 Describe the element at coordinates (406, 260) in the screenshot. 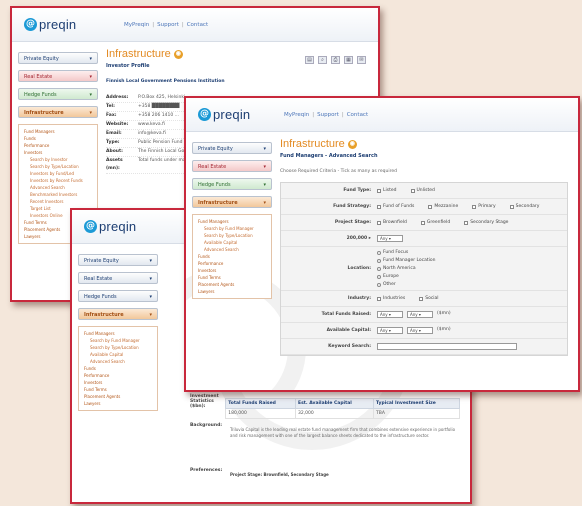

I see `option-checkbox: Fund Manager Location` at that location.